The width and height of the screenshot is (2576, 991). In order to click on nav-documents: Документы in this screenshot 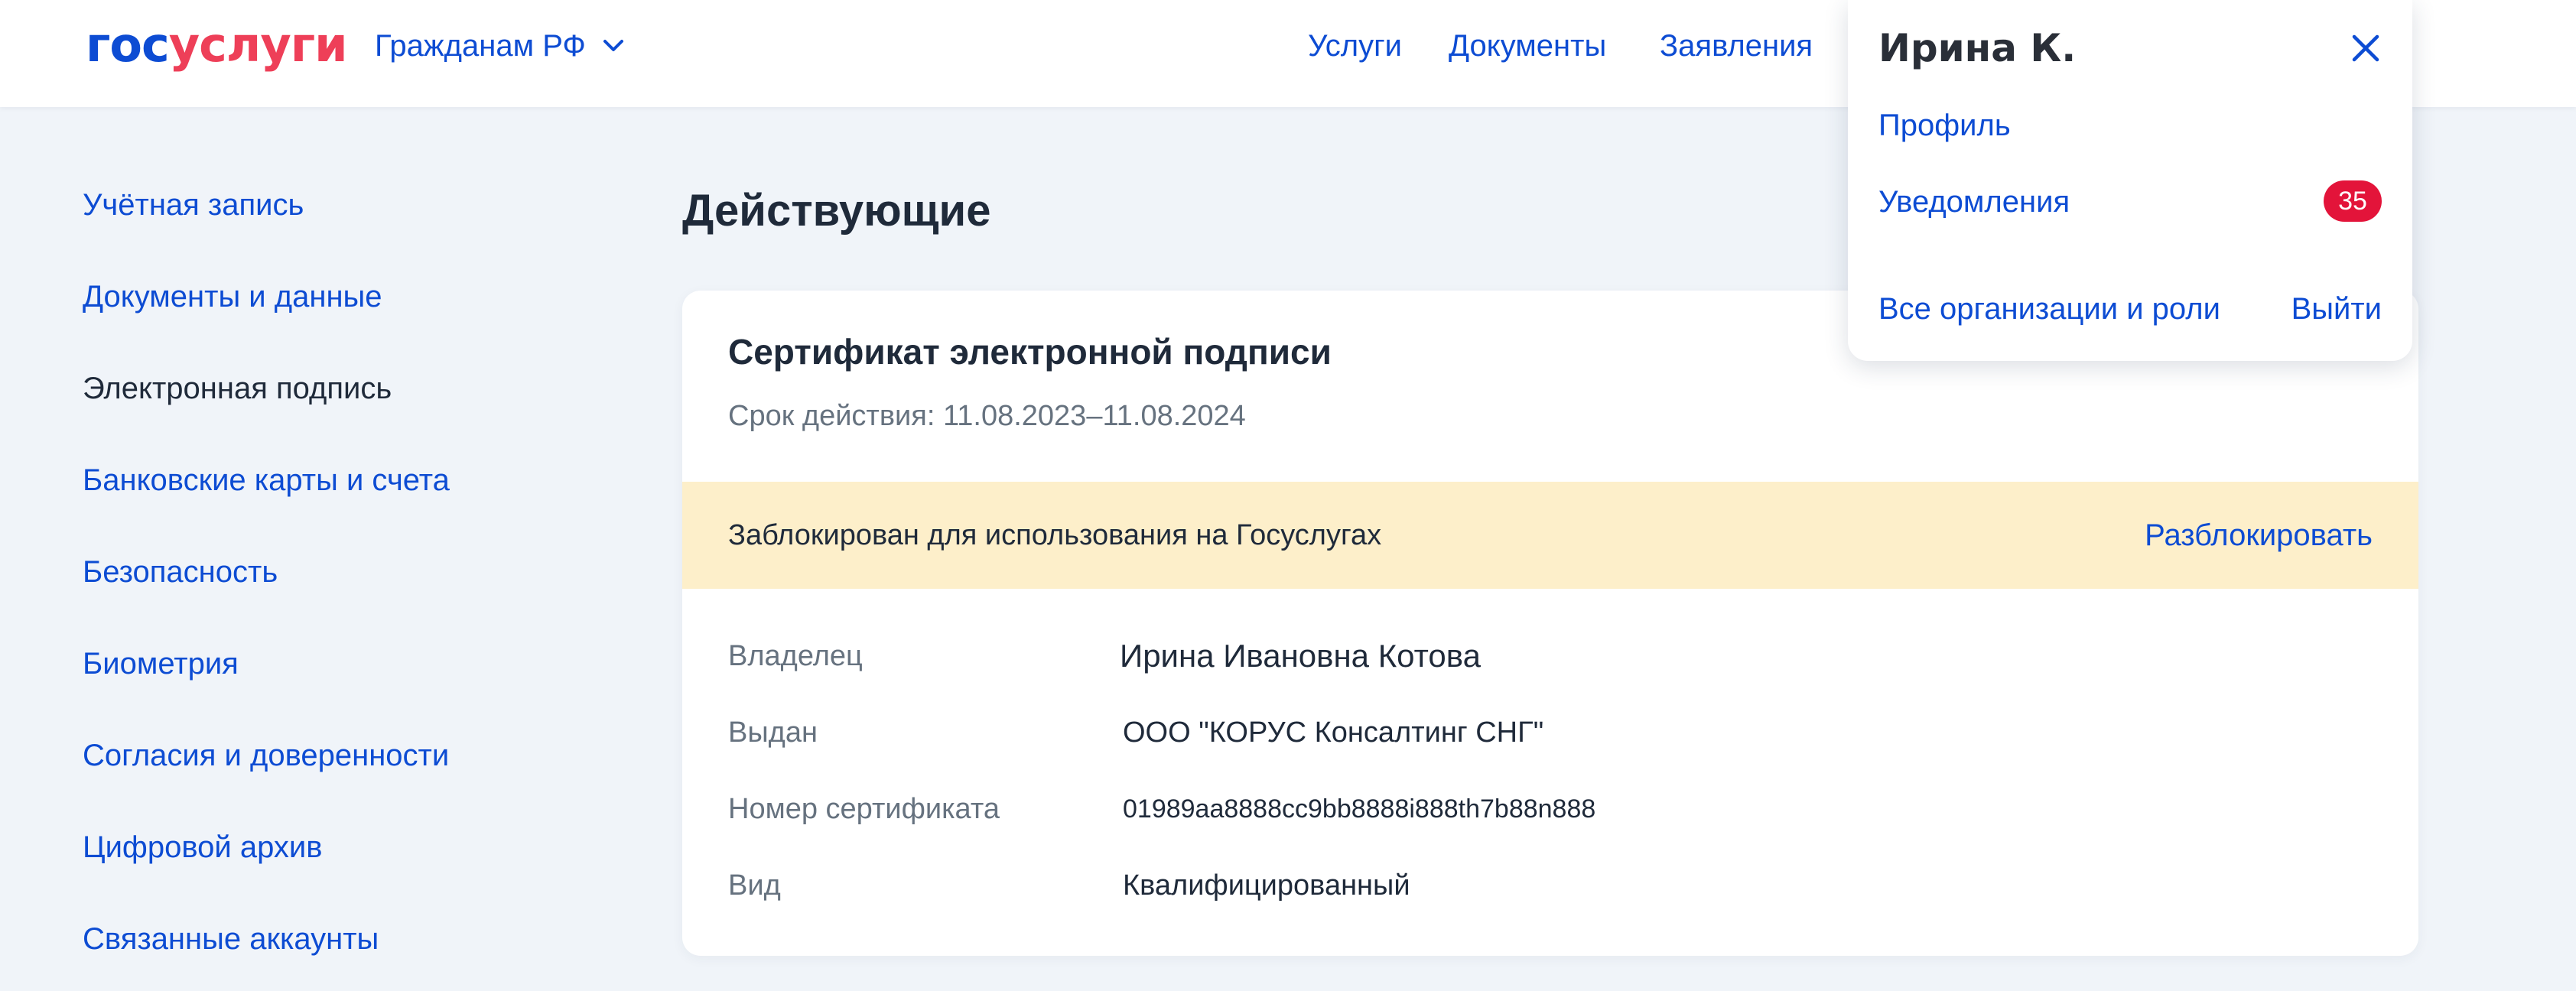, I will do `click(1527, 45)`.